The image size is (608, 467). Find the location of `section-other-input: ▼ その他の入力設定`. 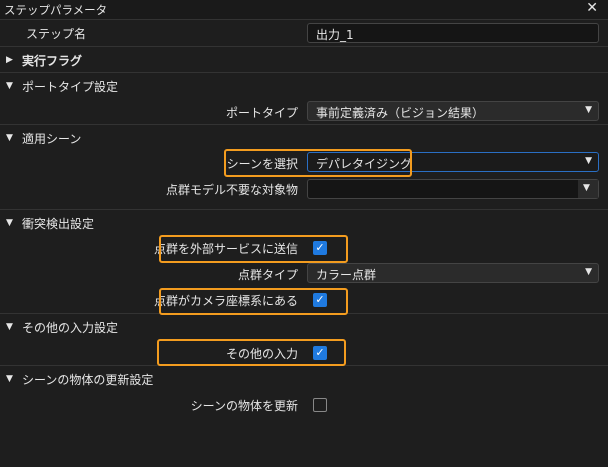

section-other-input: ▼ その他の入力設定 is located at coordinates (304, 327).